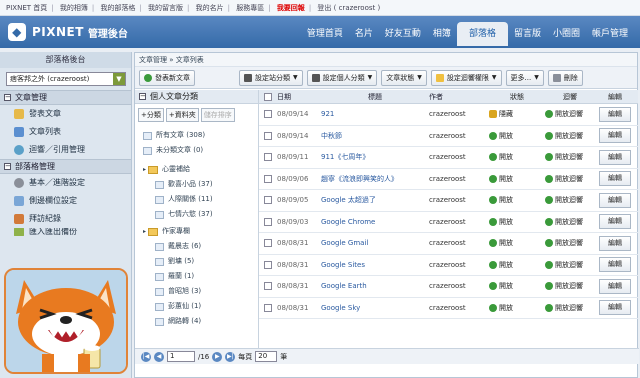  What do you see at coordinates (200, 184) in the screenshot?
I see `category-item: 歡喜小品 (37)` at bounding box center [200, 184].